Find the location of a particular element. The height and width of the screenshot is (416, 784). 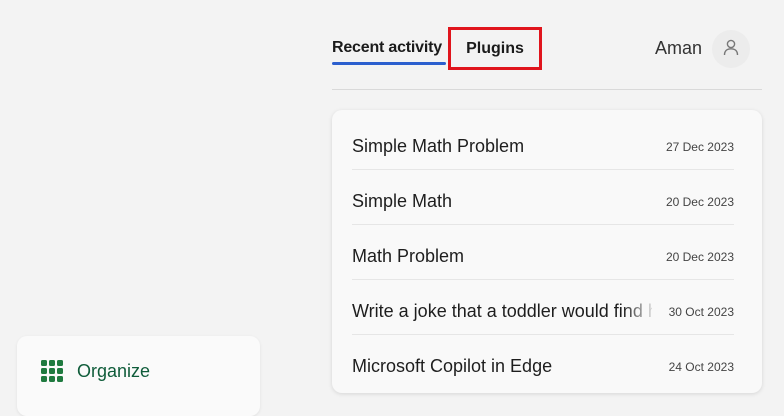

activity-title: Simple Math is located at coordinates (402, 201).